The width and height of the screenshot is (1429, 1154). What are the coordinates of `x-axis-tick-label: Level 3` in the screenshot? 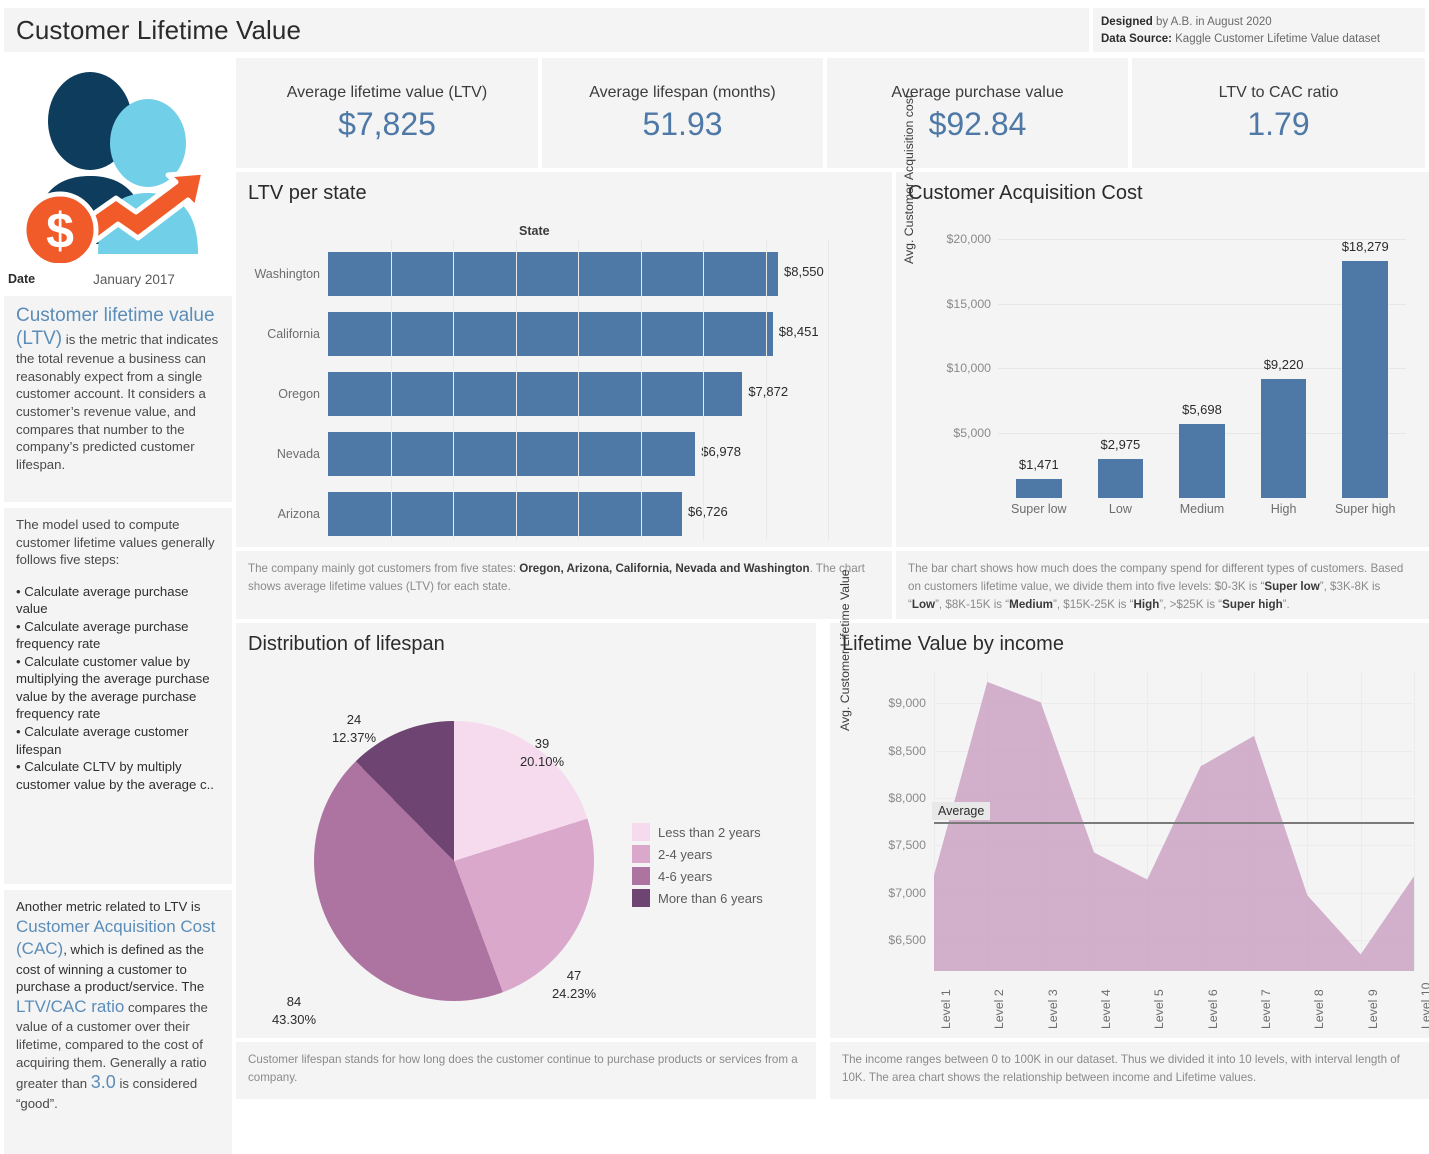 It's located at (1052, 1009).